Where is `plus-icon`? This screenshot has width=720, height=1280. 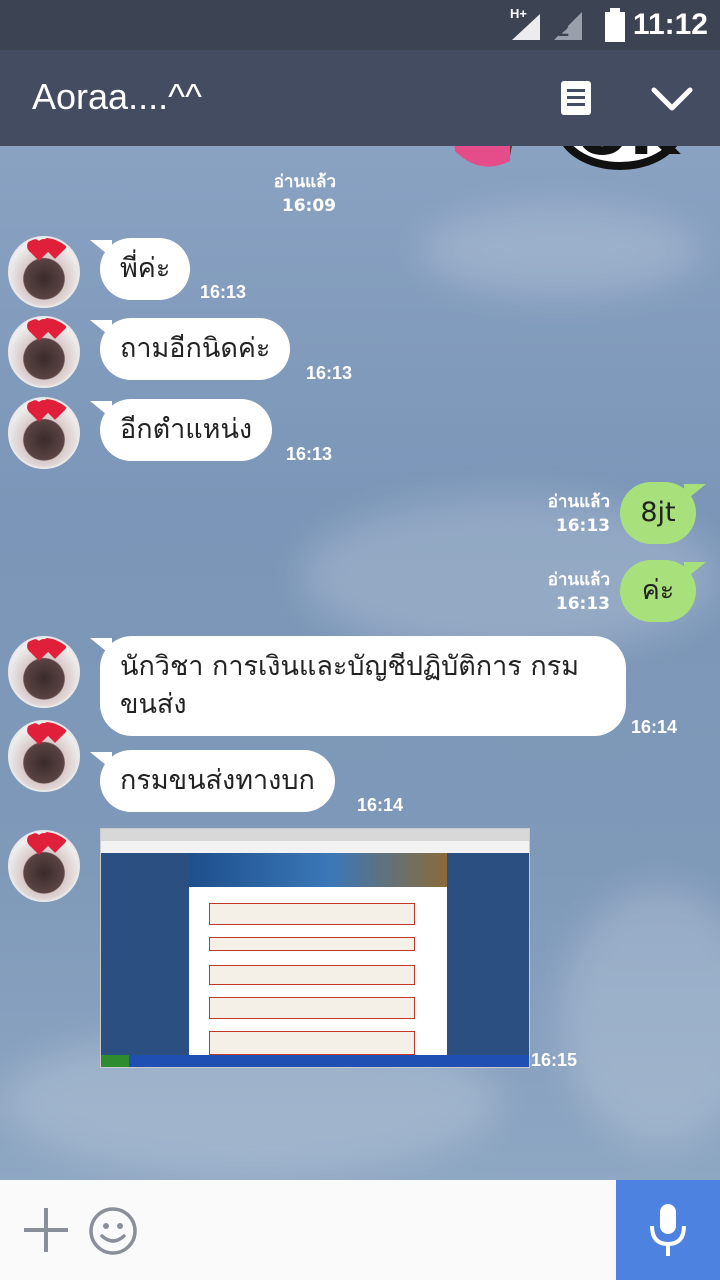 plus-icon is located at coordinates (46, 1230).